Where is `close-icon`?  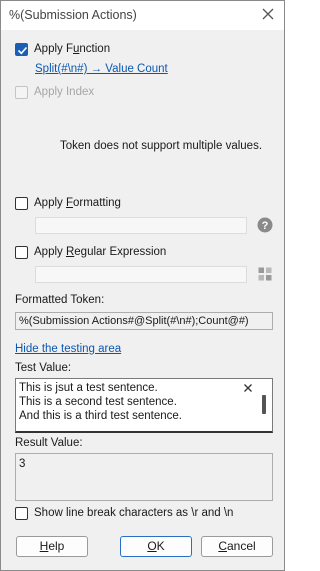 close-icon is located at coordinates (268, 14).